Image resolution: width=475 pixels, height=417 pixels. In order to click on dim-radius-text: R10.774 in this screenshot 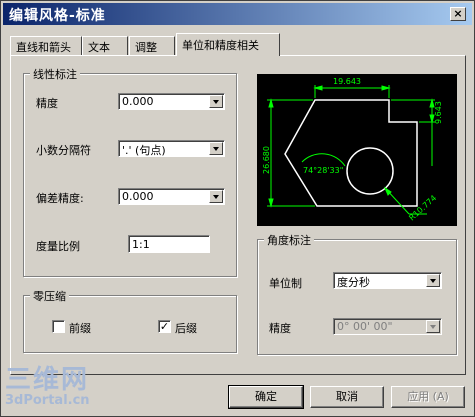, I will do `click(422, 207)`.